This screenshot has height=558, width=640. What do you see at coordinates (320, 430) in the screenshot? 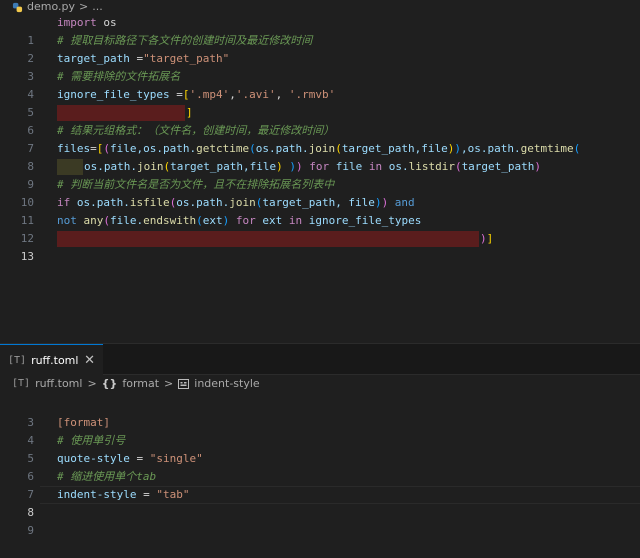
I see `code-line: 4 [format]` at bounding box center [320, 430].